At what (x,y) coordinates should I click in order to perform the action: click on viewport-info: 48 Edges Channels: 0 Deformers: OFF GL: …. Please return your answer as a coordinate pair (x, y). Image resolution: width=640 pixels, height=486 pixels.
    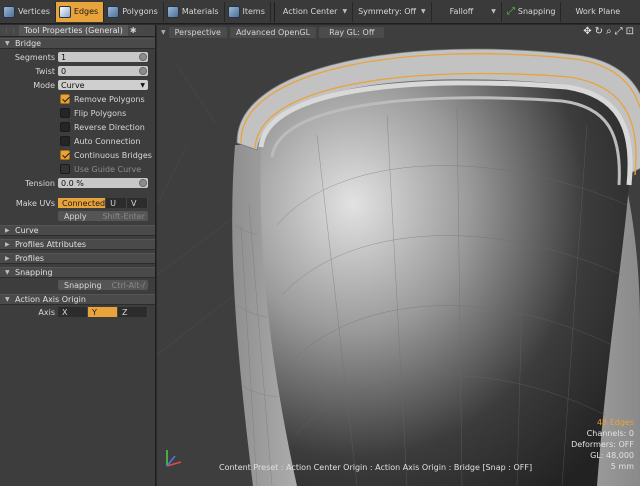
    Looking at the image, I should click on (602, 444).